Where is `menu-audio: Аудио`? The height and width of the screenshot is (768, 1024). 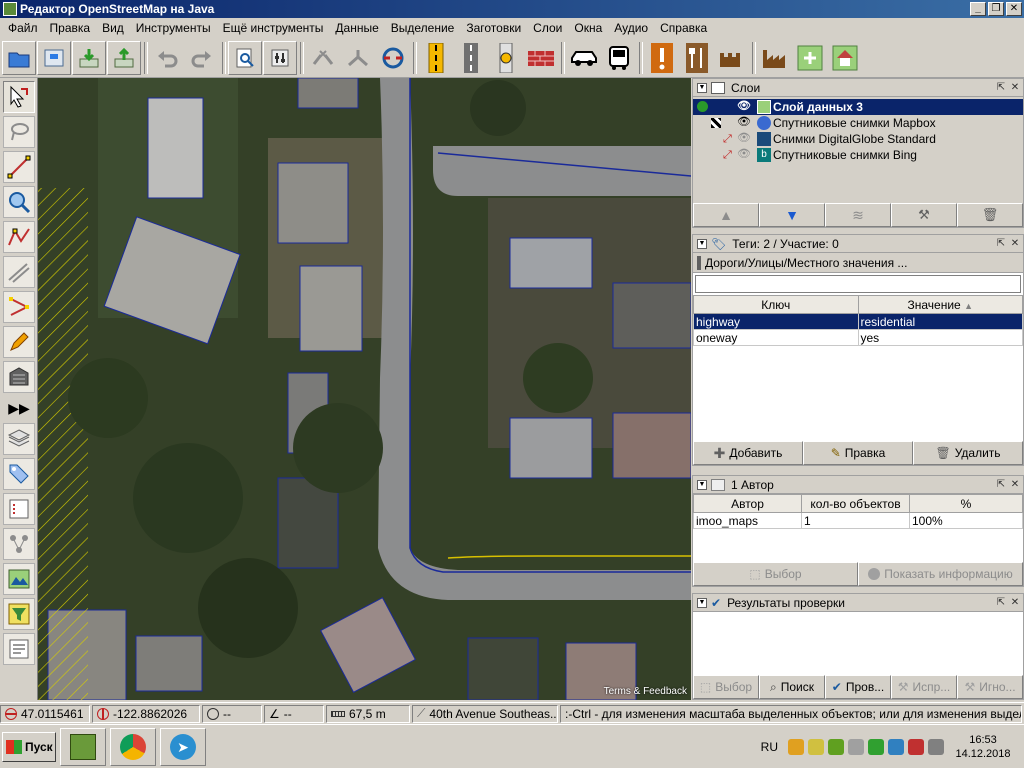
menu-audio: Аудио is located at coordinates (631, 28).